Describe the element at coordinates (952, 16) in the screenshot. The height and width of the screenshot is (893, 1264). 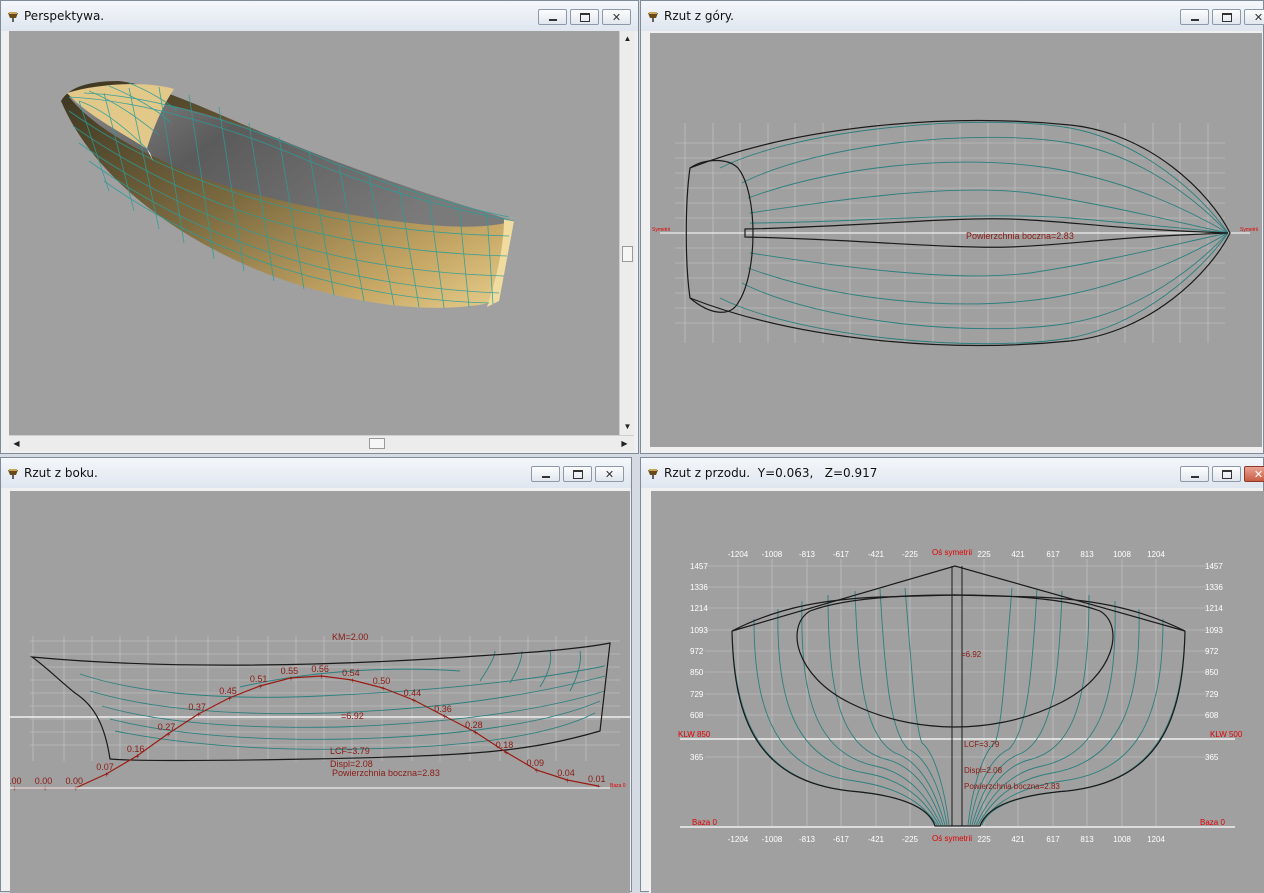
I see `top-view-titlebar: Rzut z góry. ✕` at that location.